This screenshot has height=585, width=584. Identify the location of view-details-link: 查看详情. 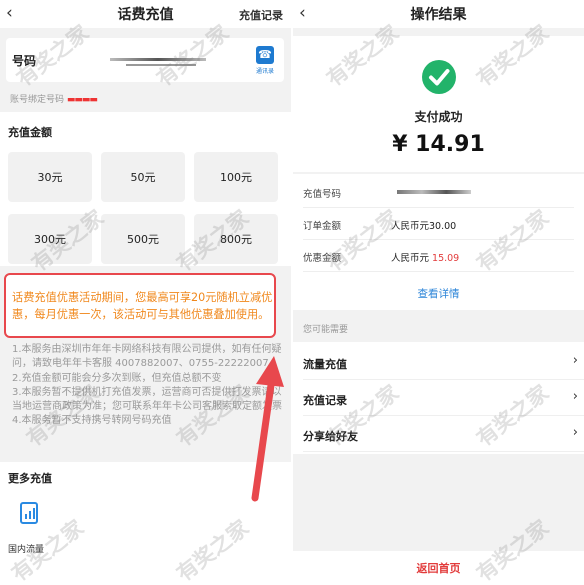
(438, 293).